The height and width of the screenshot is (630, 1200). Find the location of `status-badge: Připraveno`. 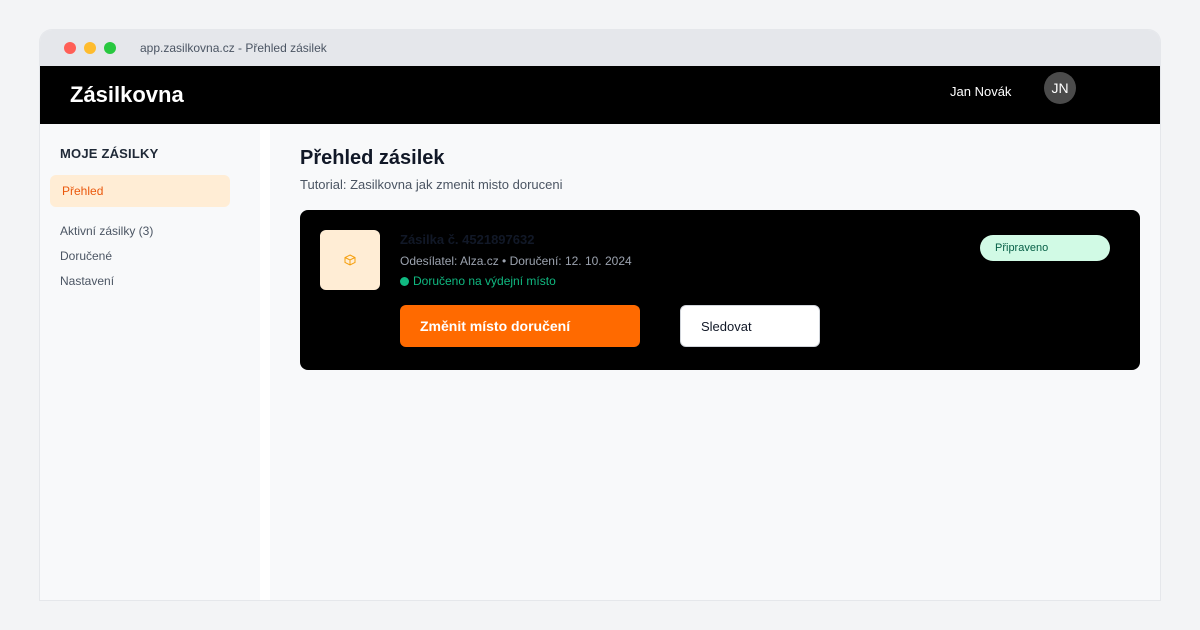

status-badge: Připraveno is located at coordinates (1045, 248).